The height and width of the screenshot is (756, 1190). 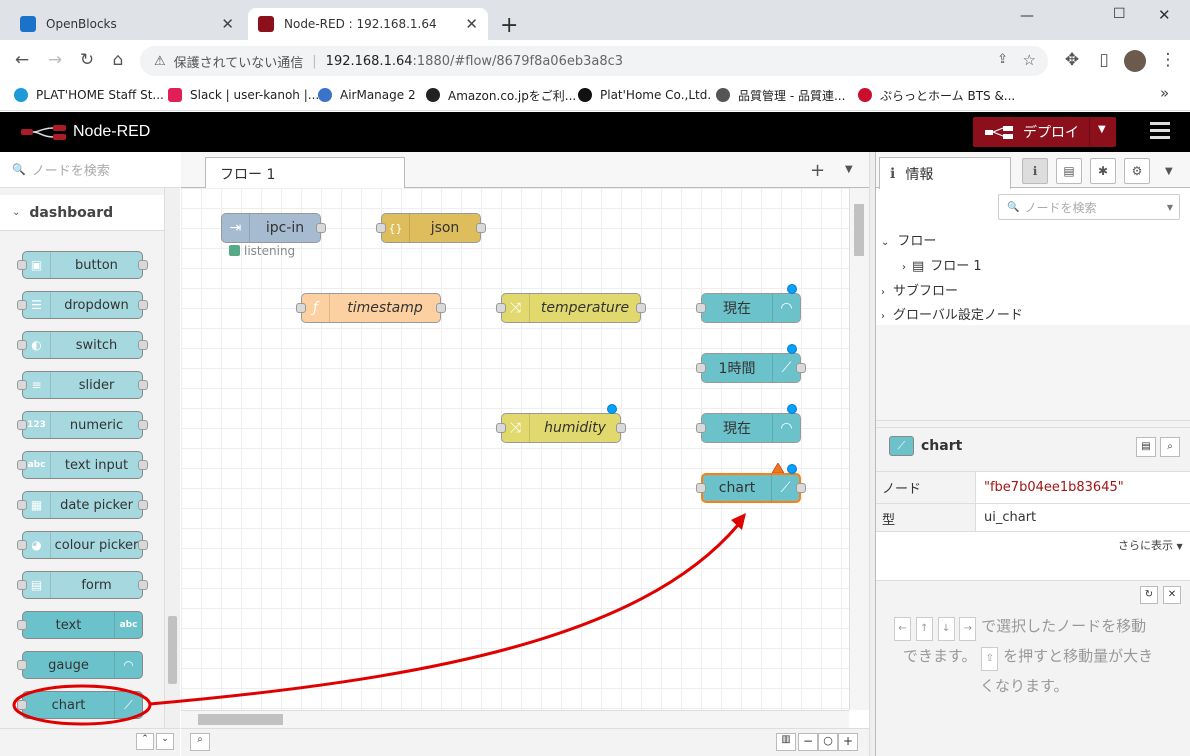 What do you see at coordinates (305, 173) in the screenshot?
I see `tab-flow-1: フロー 1` at bounding box center [305, 173].